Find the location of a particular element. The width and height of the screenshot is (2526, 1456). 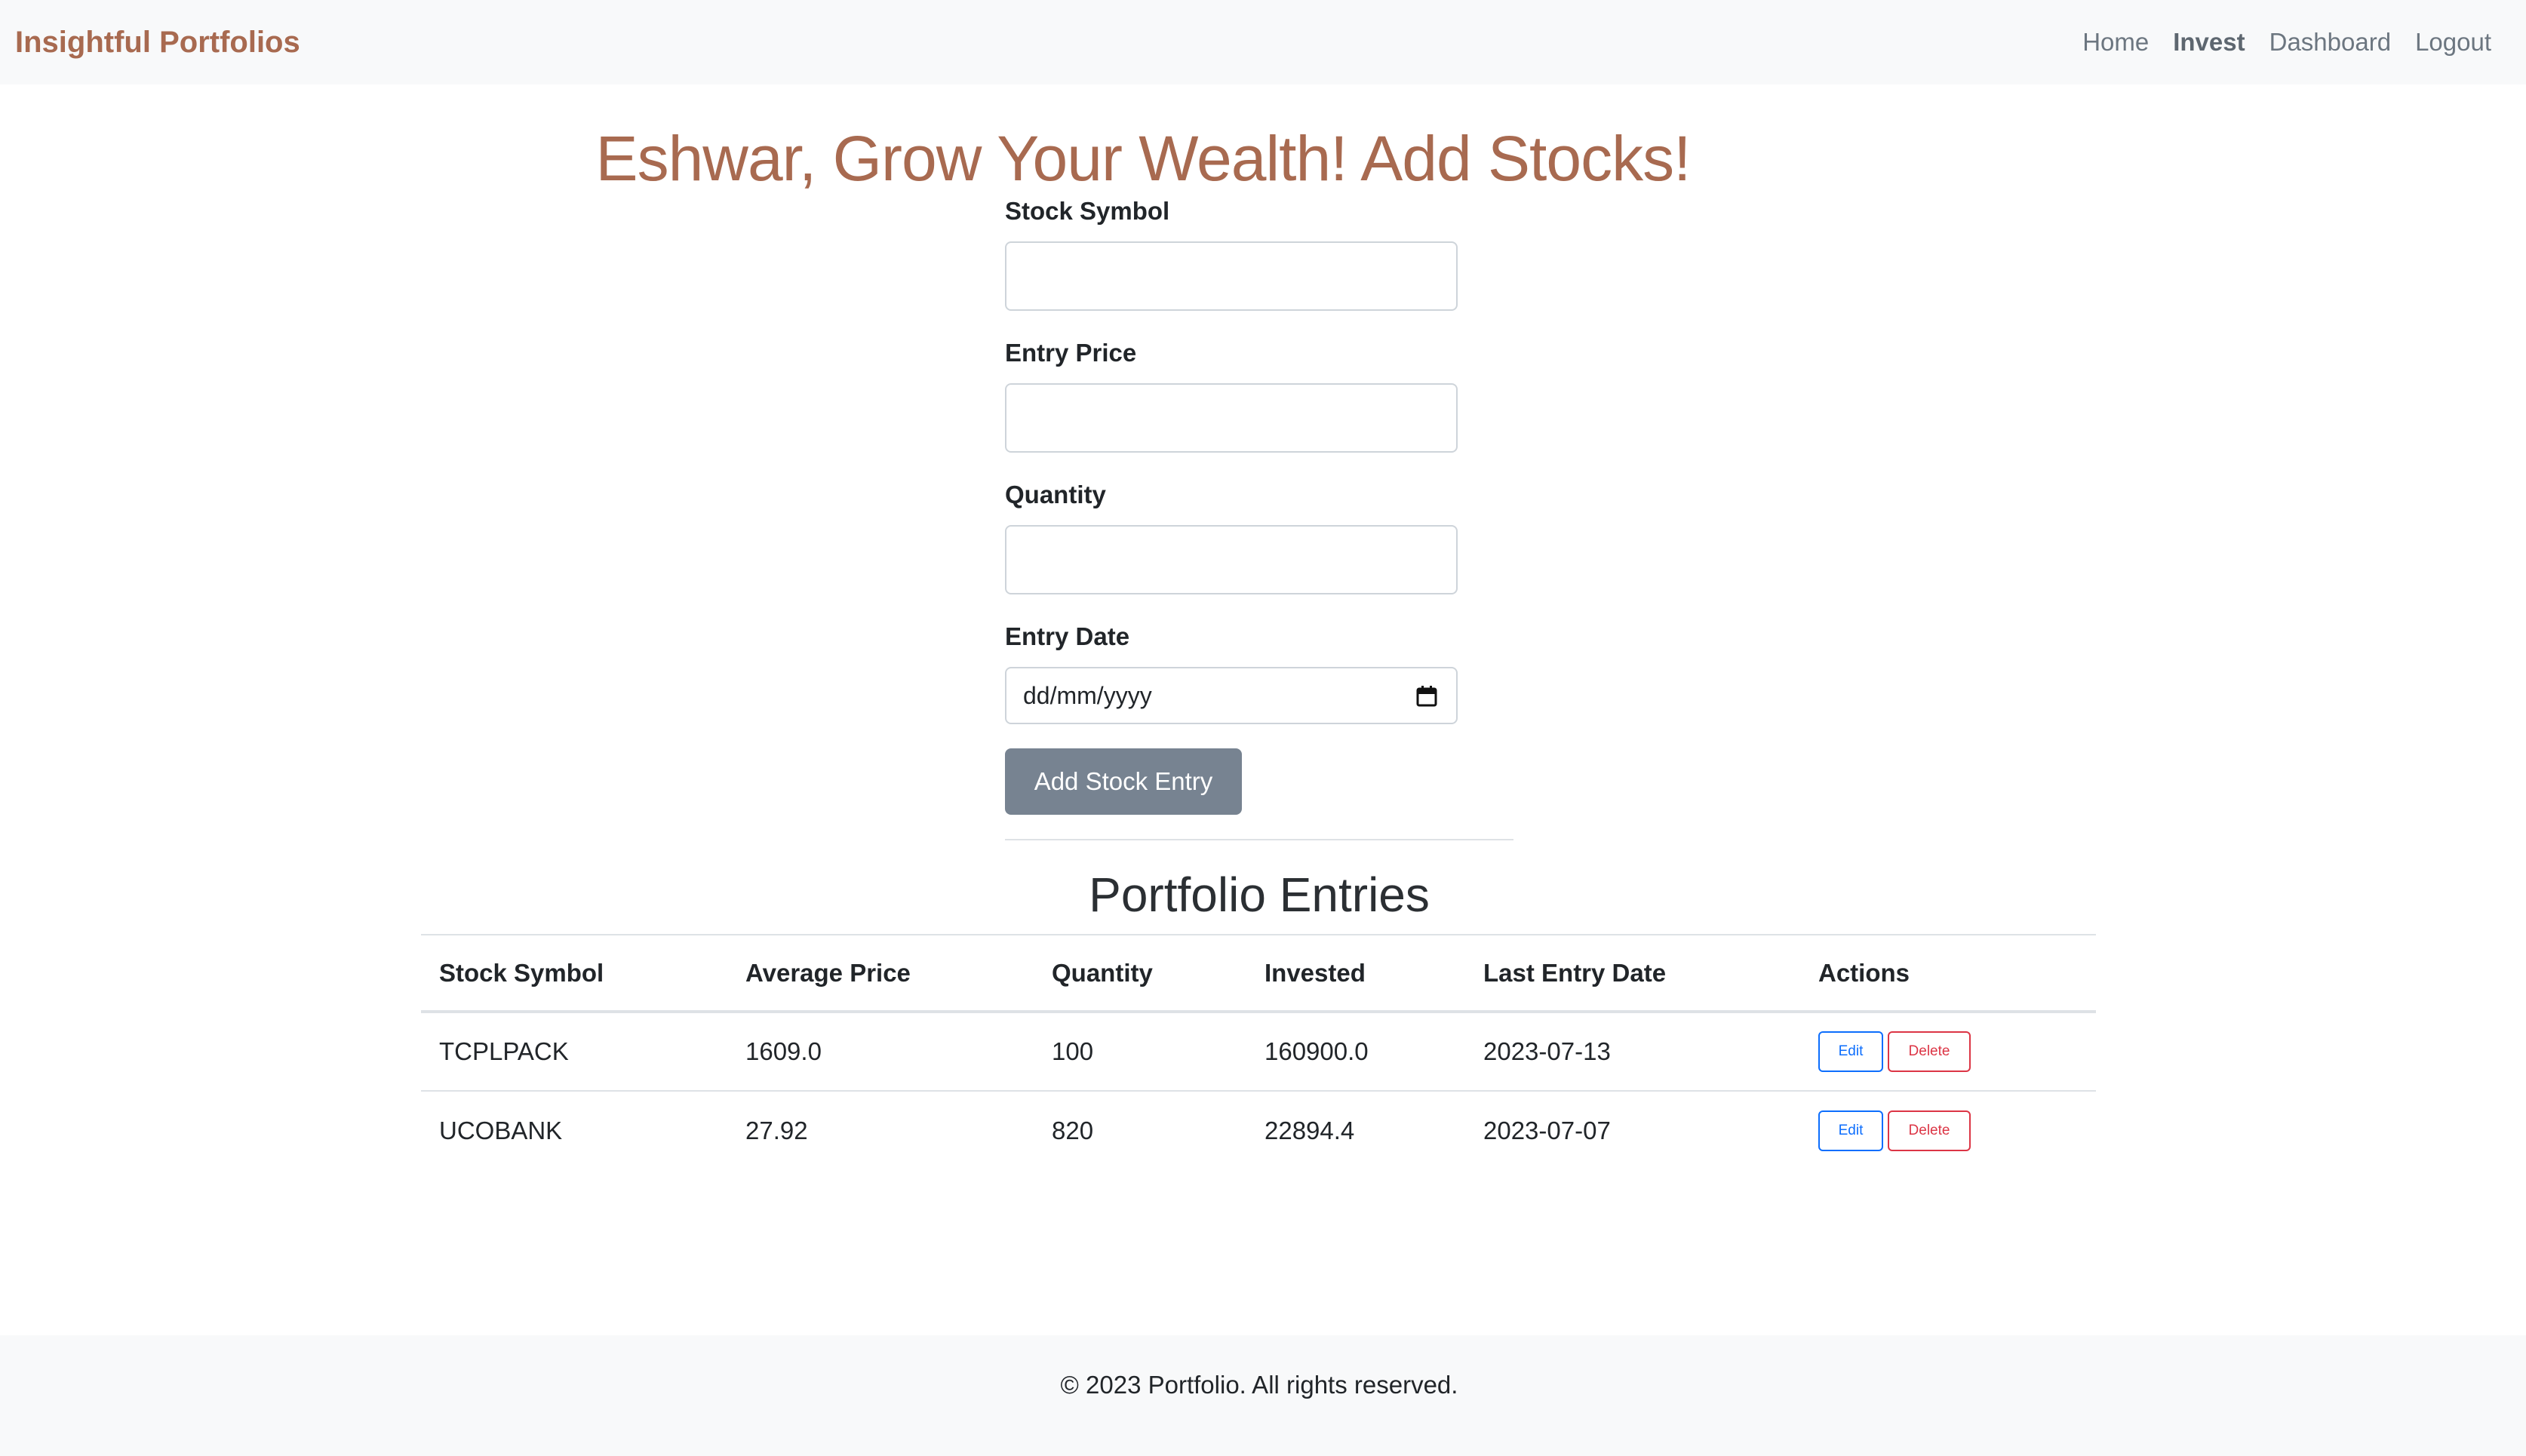

page-title: Eshwar, Grow Your Wealth! Add Stocks! is located at coordinates (1143, 158).